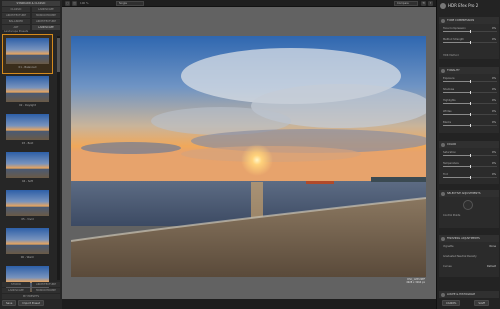 The height and width of the screenshot is (309, 500). What do you see at coordinates (31, 3) in the screenshot?
I see `category-tab: STANDARD & CLASSIC` at bounding box center [31, 3].